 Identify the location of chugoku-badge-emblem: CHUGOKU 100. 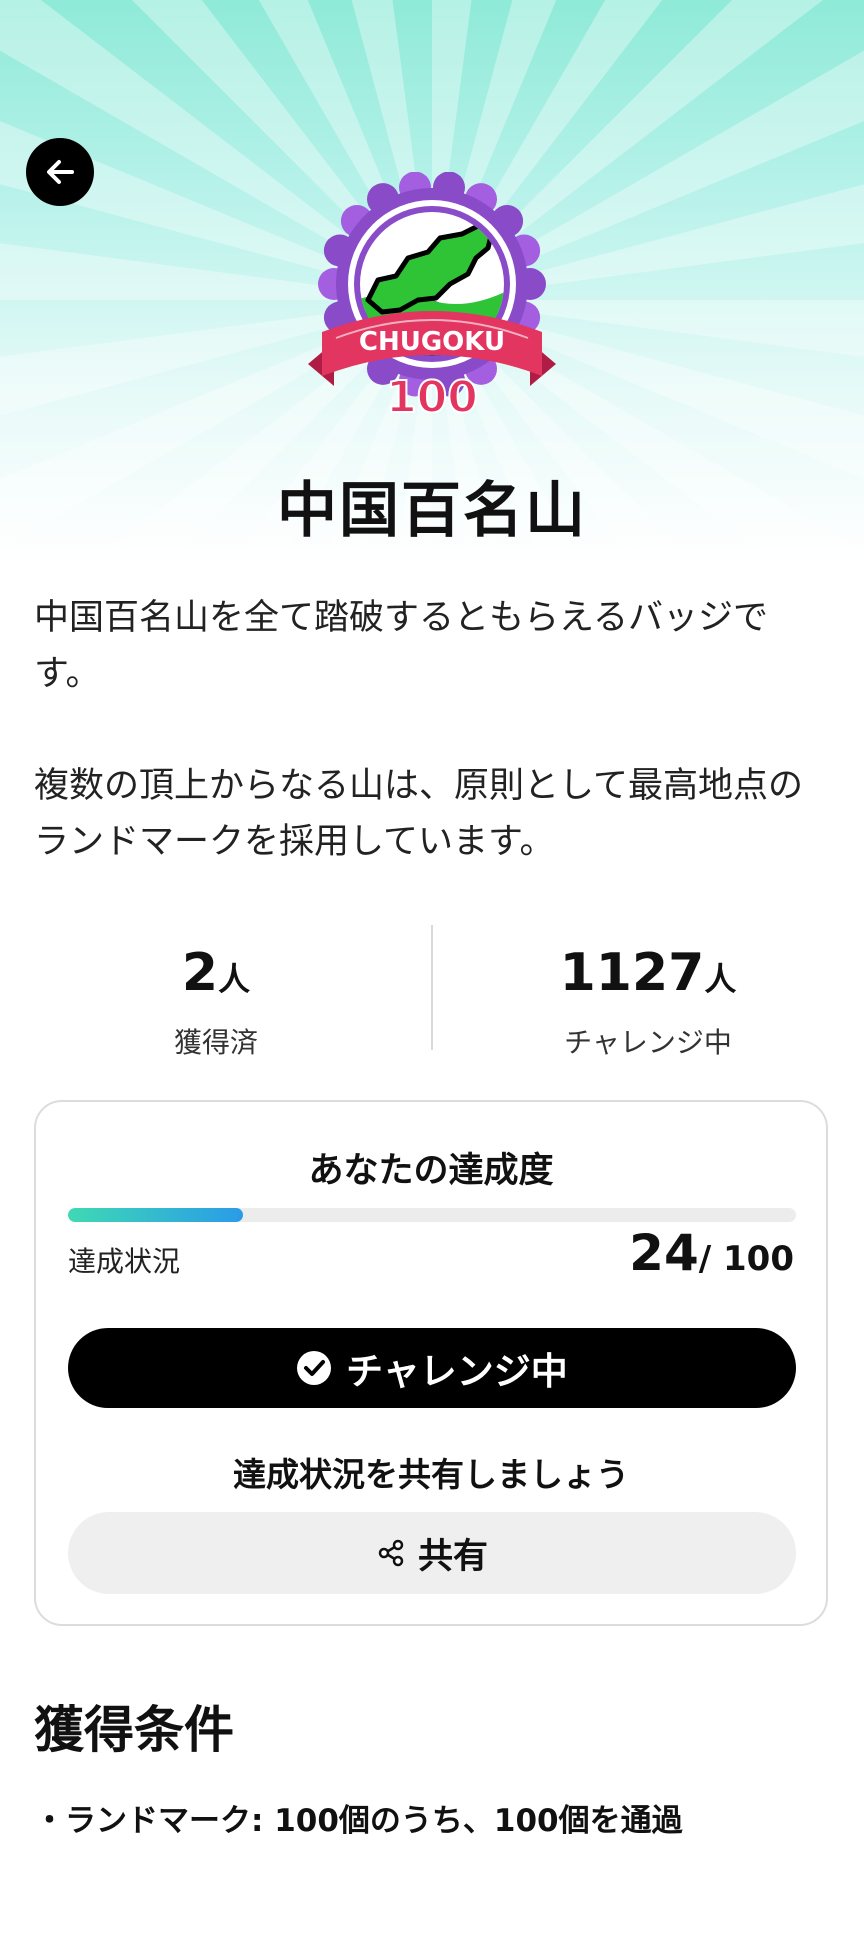
(432, 298).